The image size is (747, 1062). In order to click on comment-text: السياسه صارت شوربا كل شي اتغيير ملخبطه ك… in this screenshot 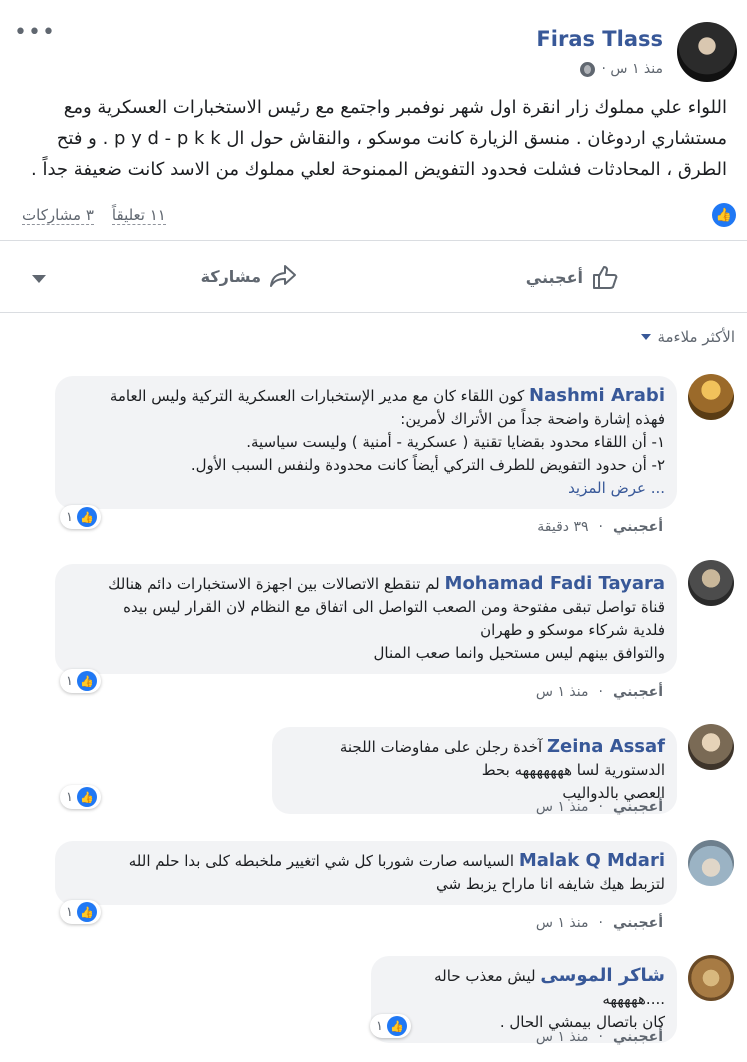, I will do `click(321, 861)`.